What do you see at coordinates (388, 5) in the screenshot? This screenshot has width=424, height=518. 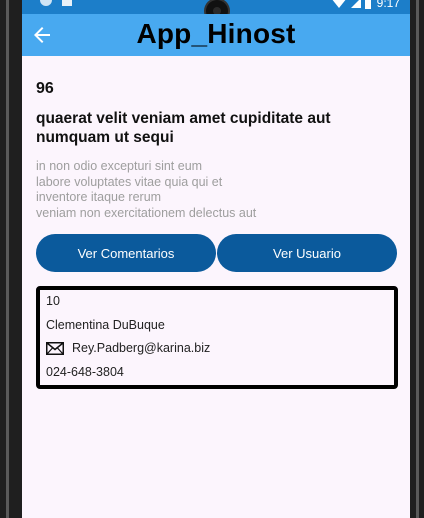 I see `status-time: 9:17` at bounding box center [388, 5].